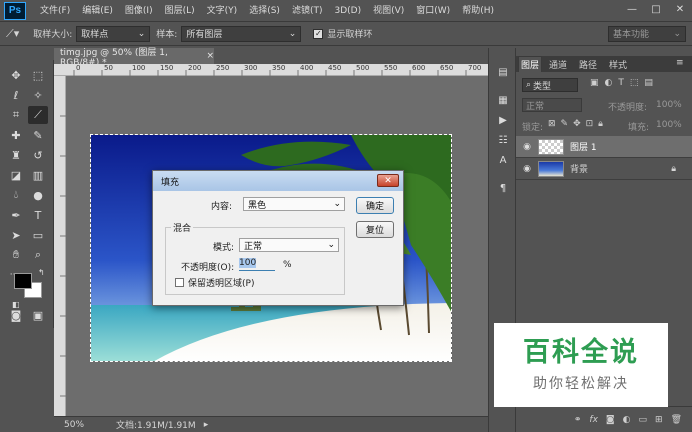  I want to click on paragraph-panel-icon: ¶, so click(503, 188).